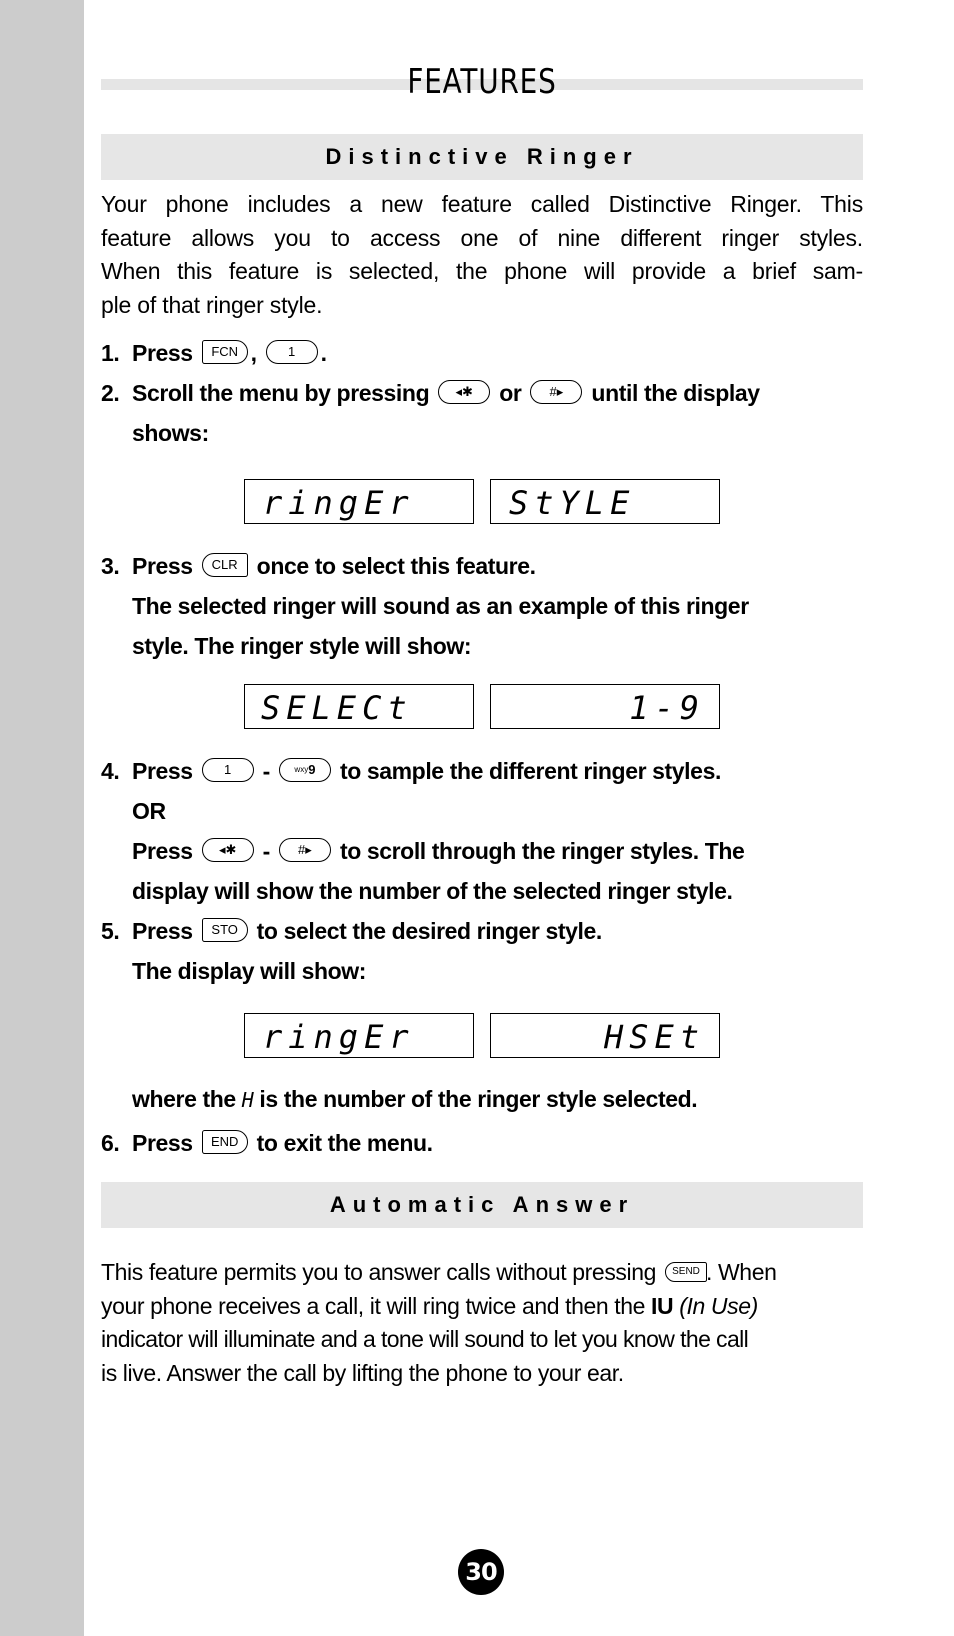 The width and height of the screenshot is (954, 1636). What do you see at coordinates (224, 351) in the screenshot?
I see `fcn-key-icon: FCN` at bounding box center [224, 351].